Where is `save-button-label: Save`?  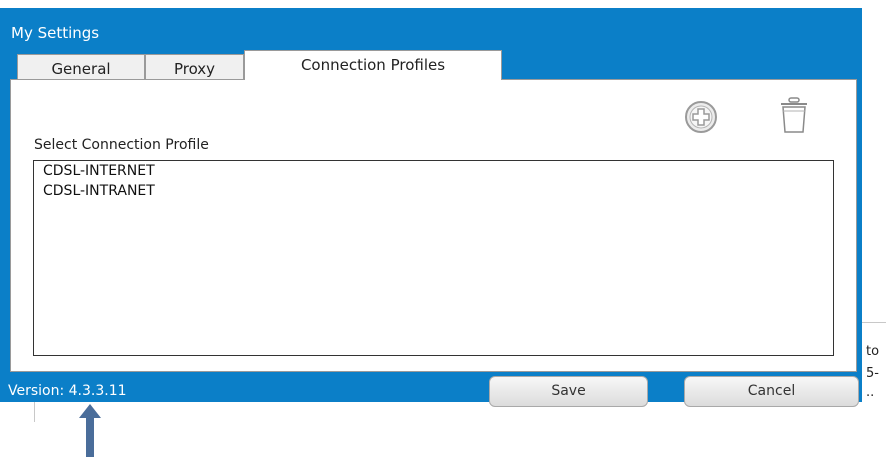 save-button-label: Save is located at coordinates (568, 391).